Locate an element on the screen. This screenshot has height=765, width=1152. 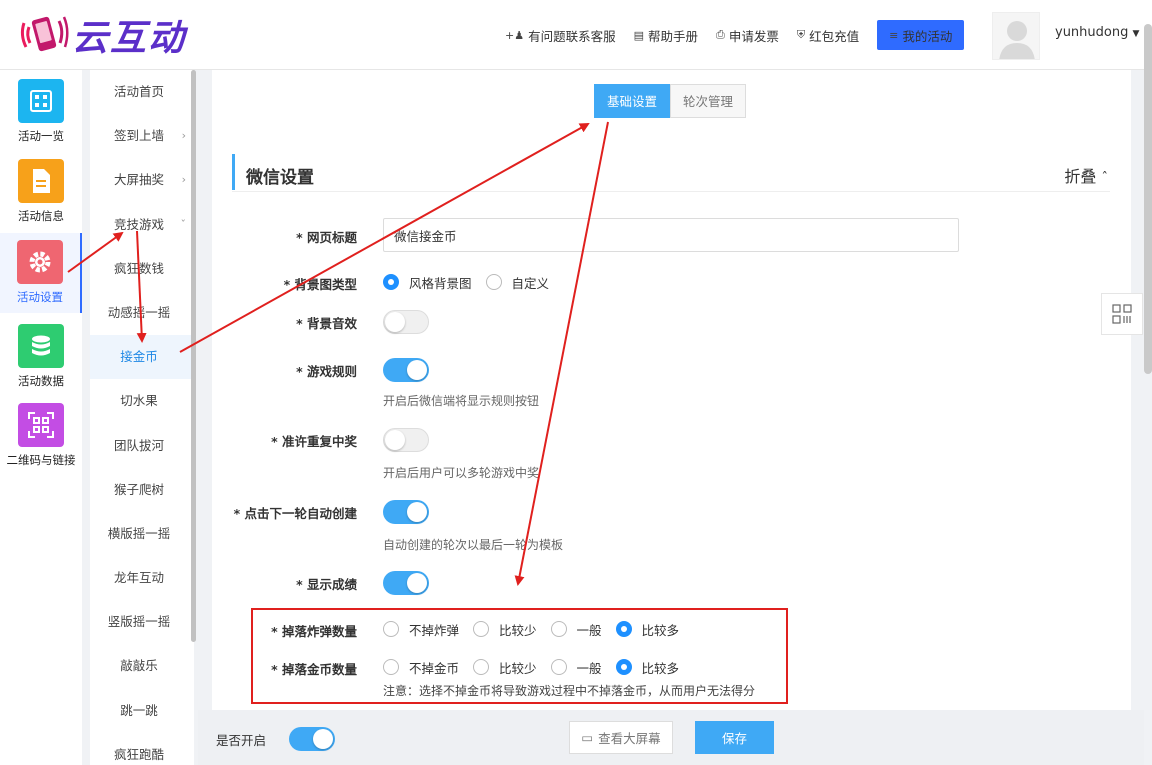
submenu-item-jump: 跳一跳 is located at coordinates (142, 711).